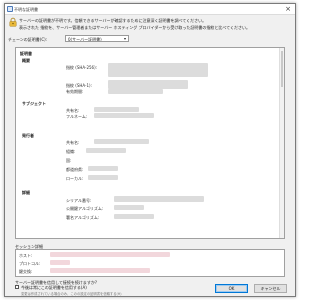 This screenshot has width=320, height=300. Describe the element at coordinates (26, 53) in the screenshot. I see `certificate-title: 証明書` at that location.